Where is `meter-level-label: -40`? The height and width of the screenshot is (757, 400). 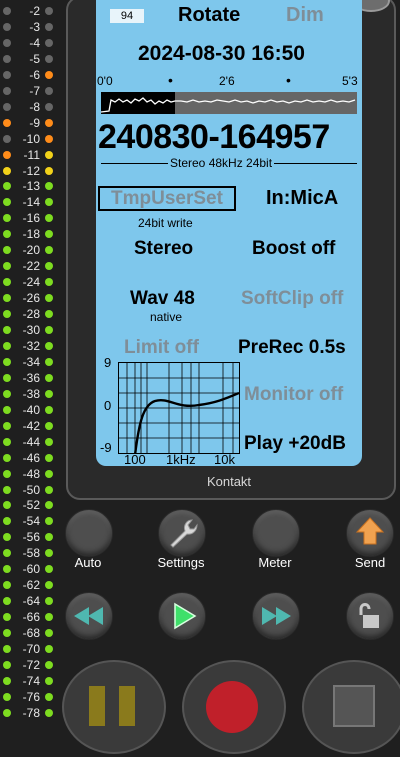
meter-level-label: -40 is located at coordinates (31, 409).